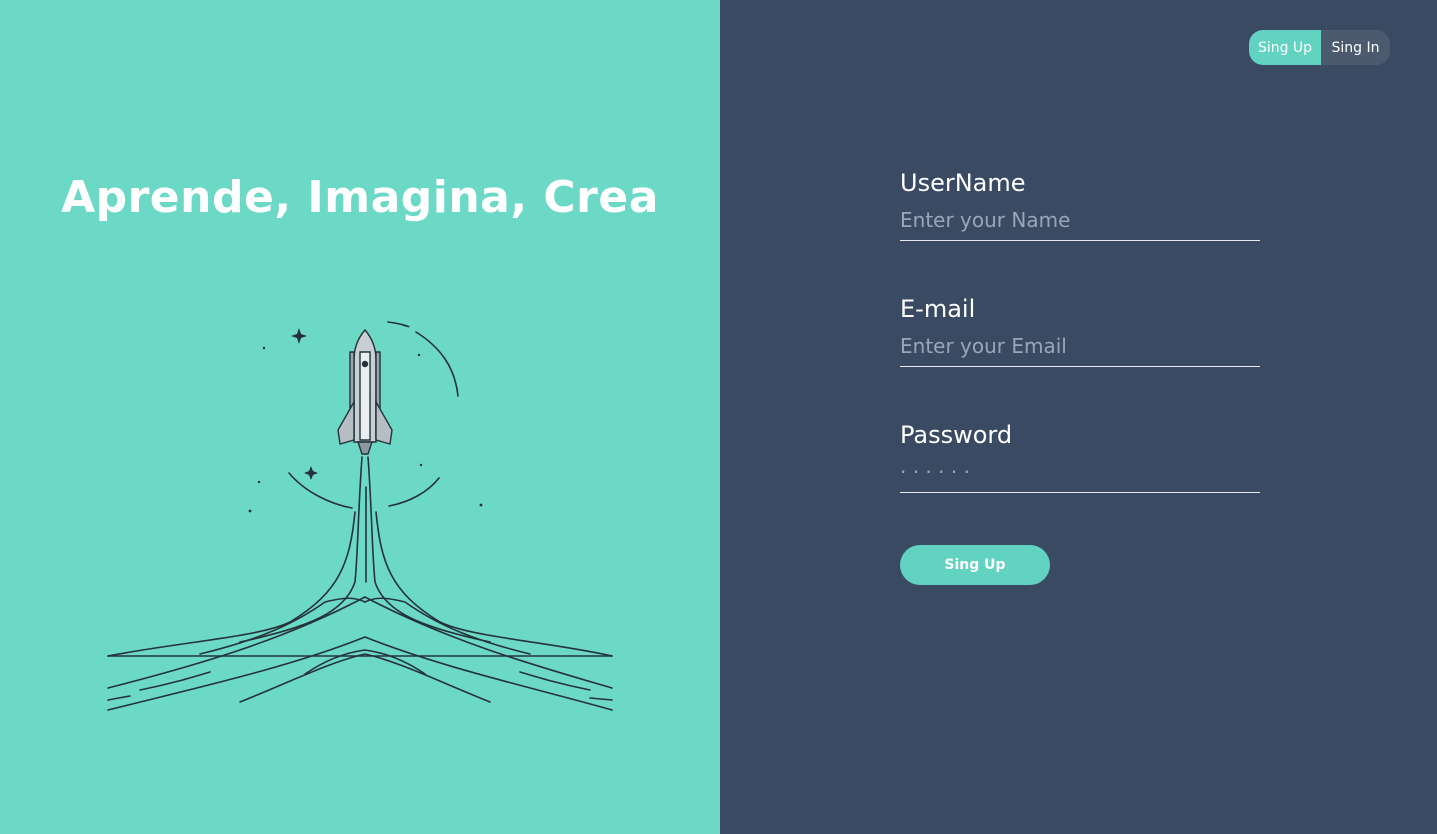  I want to click on password-field-group: Password, so click(1080, 481).